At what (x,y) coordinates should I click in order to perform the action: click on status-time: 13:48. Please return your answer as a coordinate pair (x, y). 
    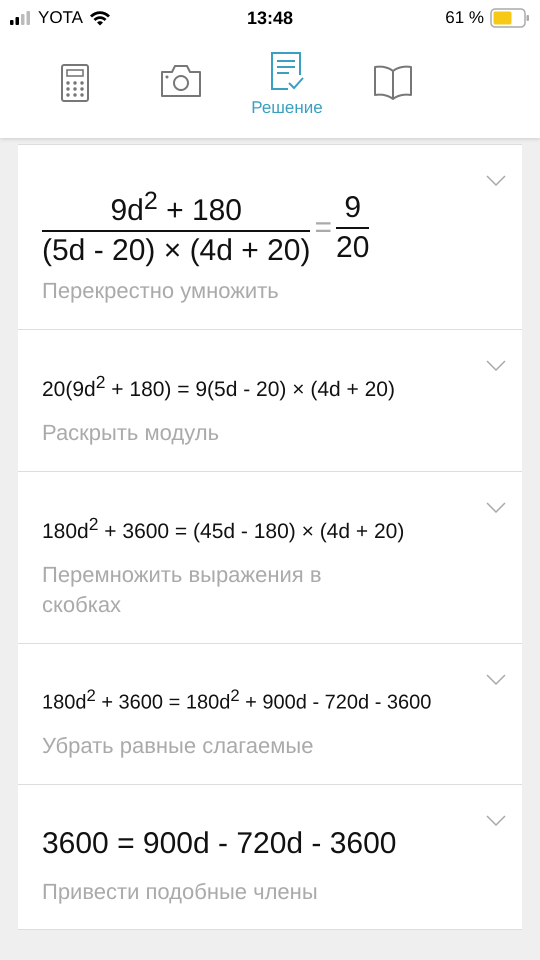
    Looking at the image, I should click on (270, 18).